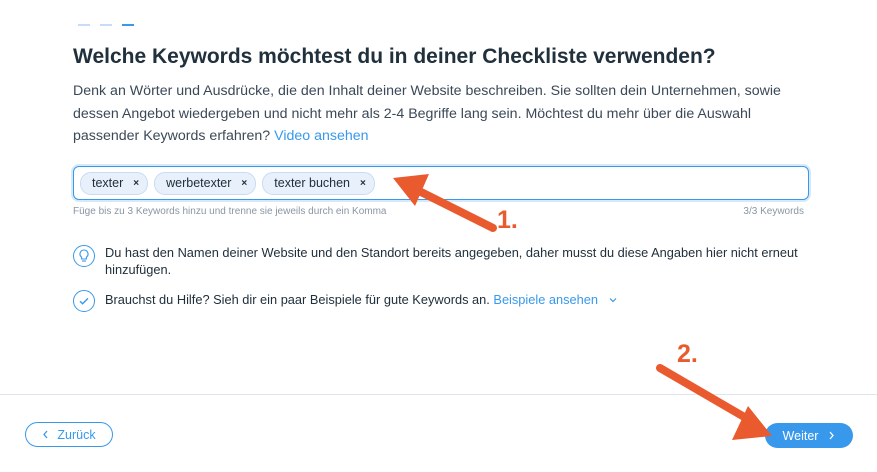  I want to click on keyword-tag: texter buchen ×, so click(318, 183).